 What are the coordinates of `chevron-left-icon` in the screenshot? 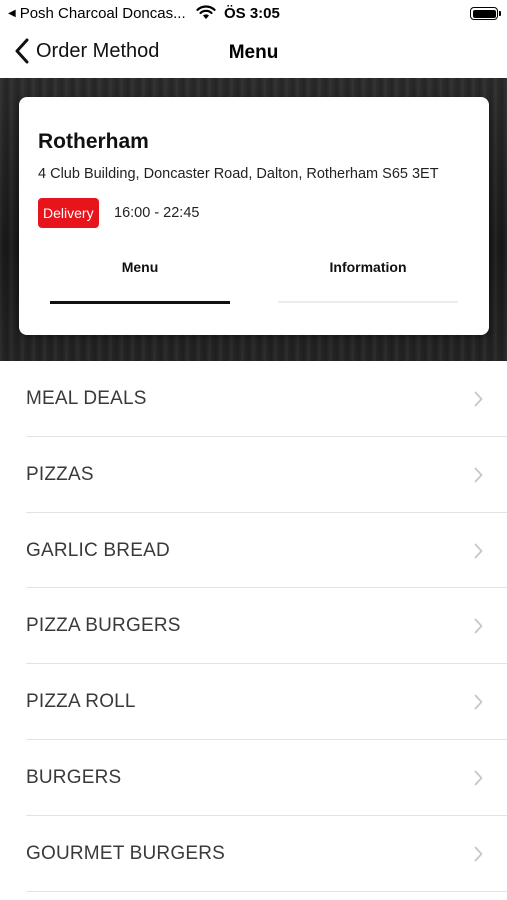 It's located at (22, 51).